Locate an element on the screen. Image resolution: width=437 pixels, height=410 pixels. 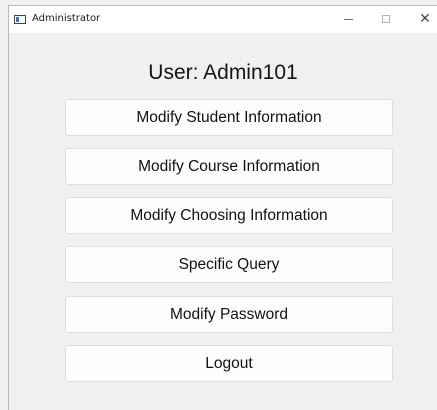
maximize-icon is located at coordinates (386, 19).